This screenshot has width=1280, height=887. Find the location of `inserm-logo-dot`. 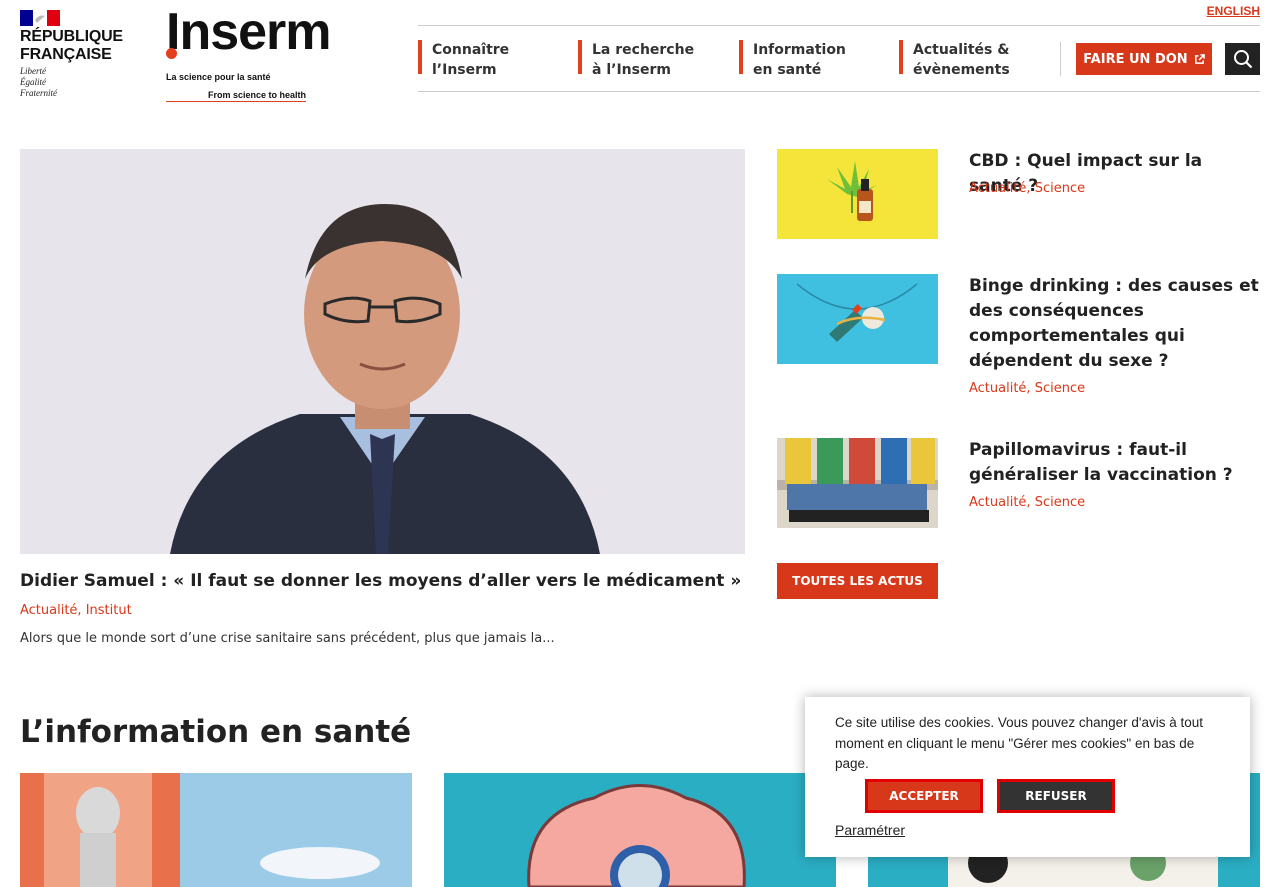

inserm-logo-dot is located at coordinates (171, 53).